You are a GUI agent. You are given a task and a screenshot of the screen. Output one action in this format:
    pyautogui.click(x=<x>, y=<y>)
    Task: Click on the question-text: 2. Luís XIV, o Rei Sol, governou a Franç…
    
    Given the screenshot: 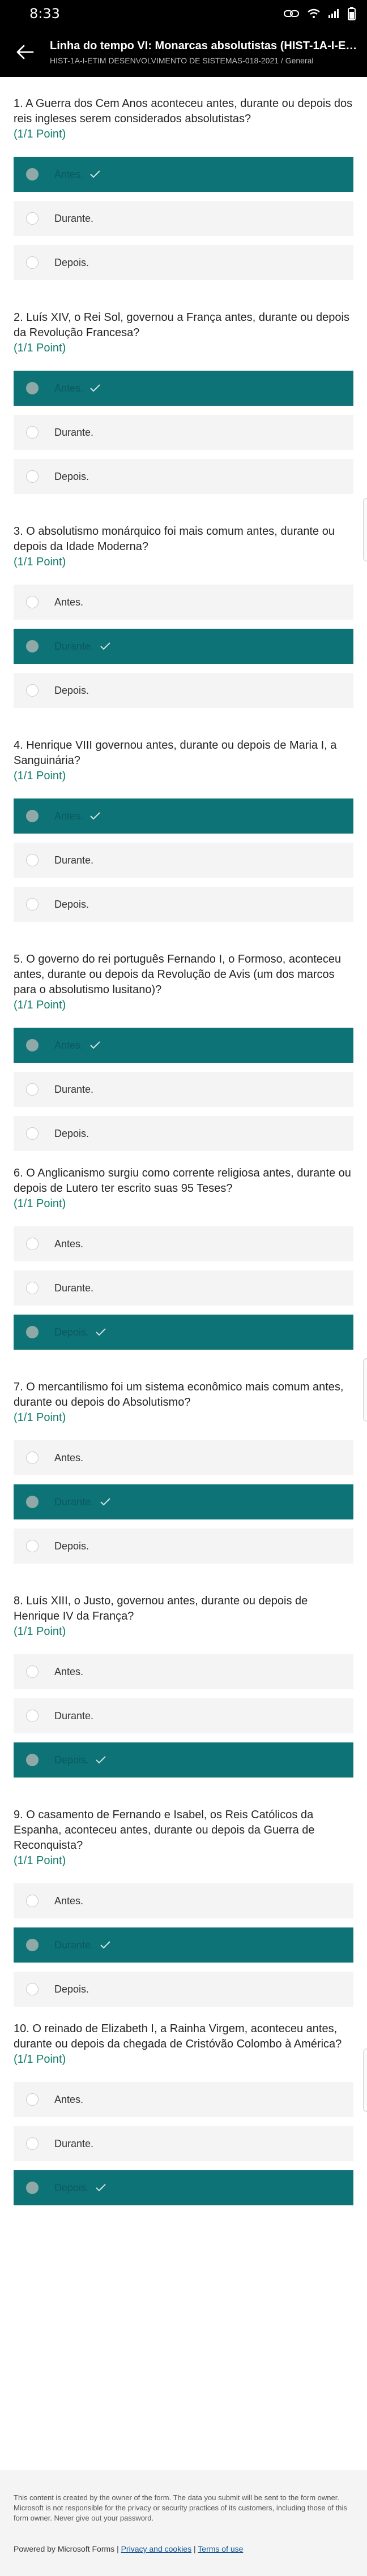 What is the action you would take?
    pyautogui.click(x=183, y=325)
    